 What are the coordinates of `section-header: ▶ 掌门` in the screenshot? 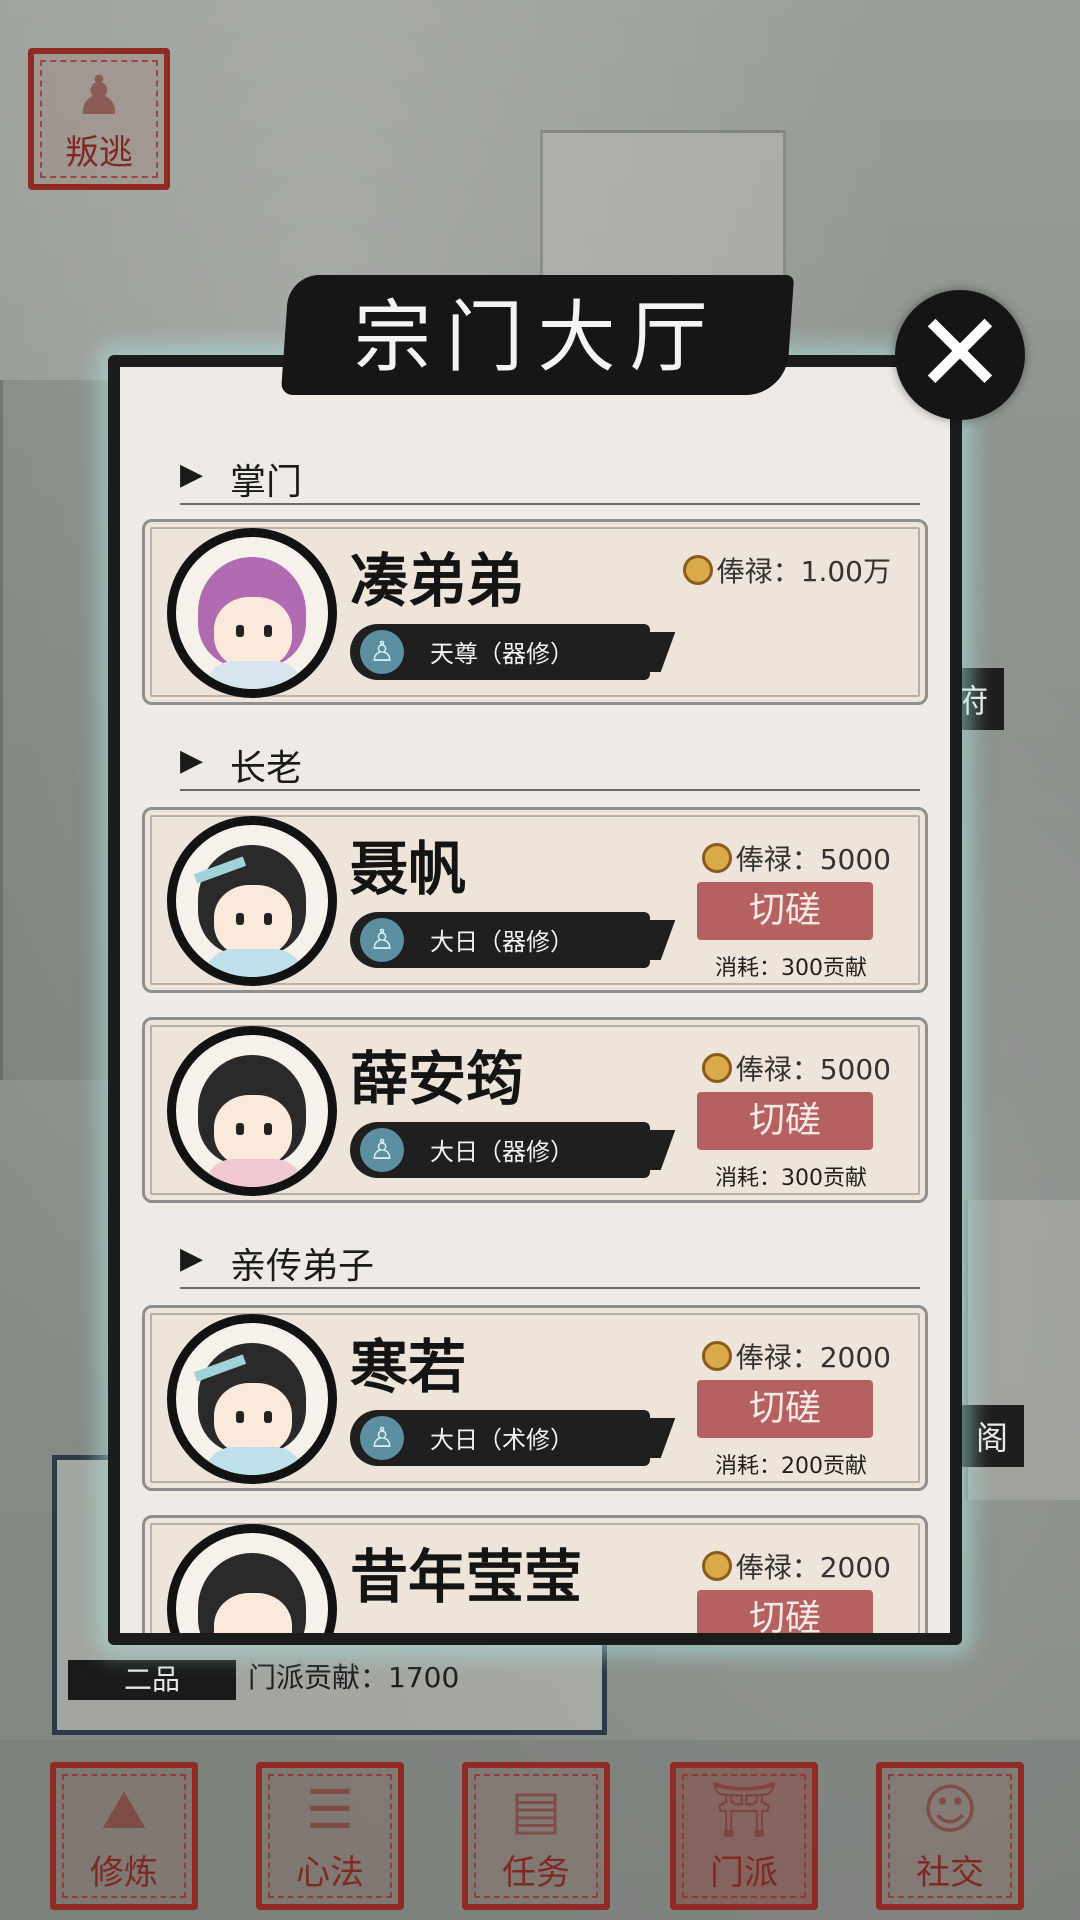 It's located at (550, 477).